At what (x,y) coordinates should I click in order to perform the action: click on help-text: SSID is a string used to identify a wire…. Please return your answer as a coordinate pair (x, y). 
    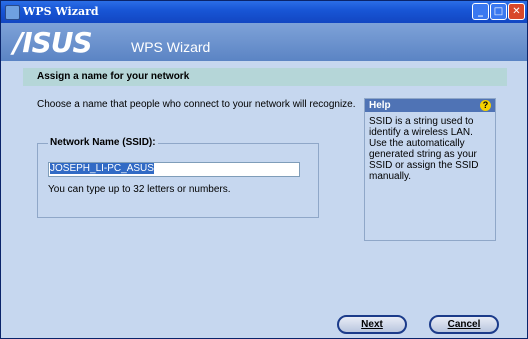
    Looking at the image, I should click on (424, 149).